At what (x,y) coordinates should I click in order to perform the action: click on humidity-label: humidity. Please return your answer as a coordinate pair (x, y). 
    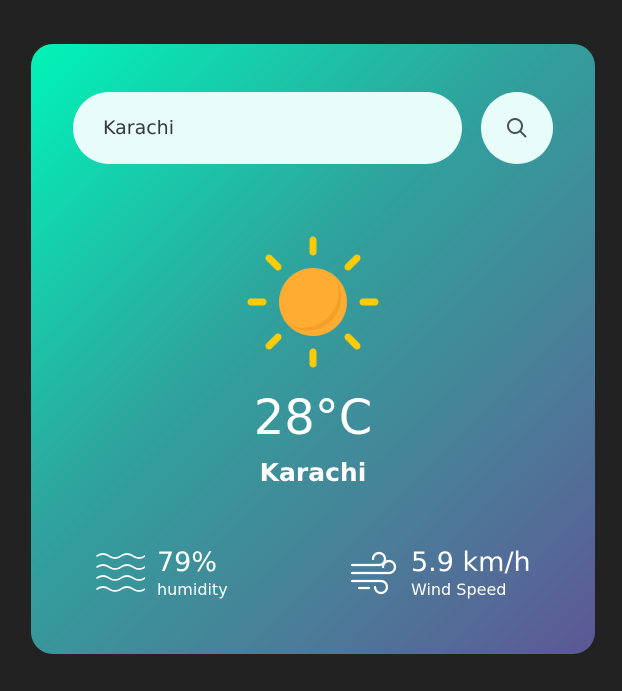
    Looking at the image, I should click on (192, 589).